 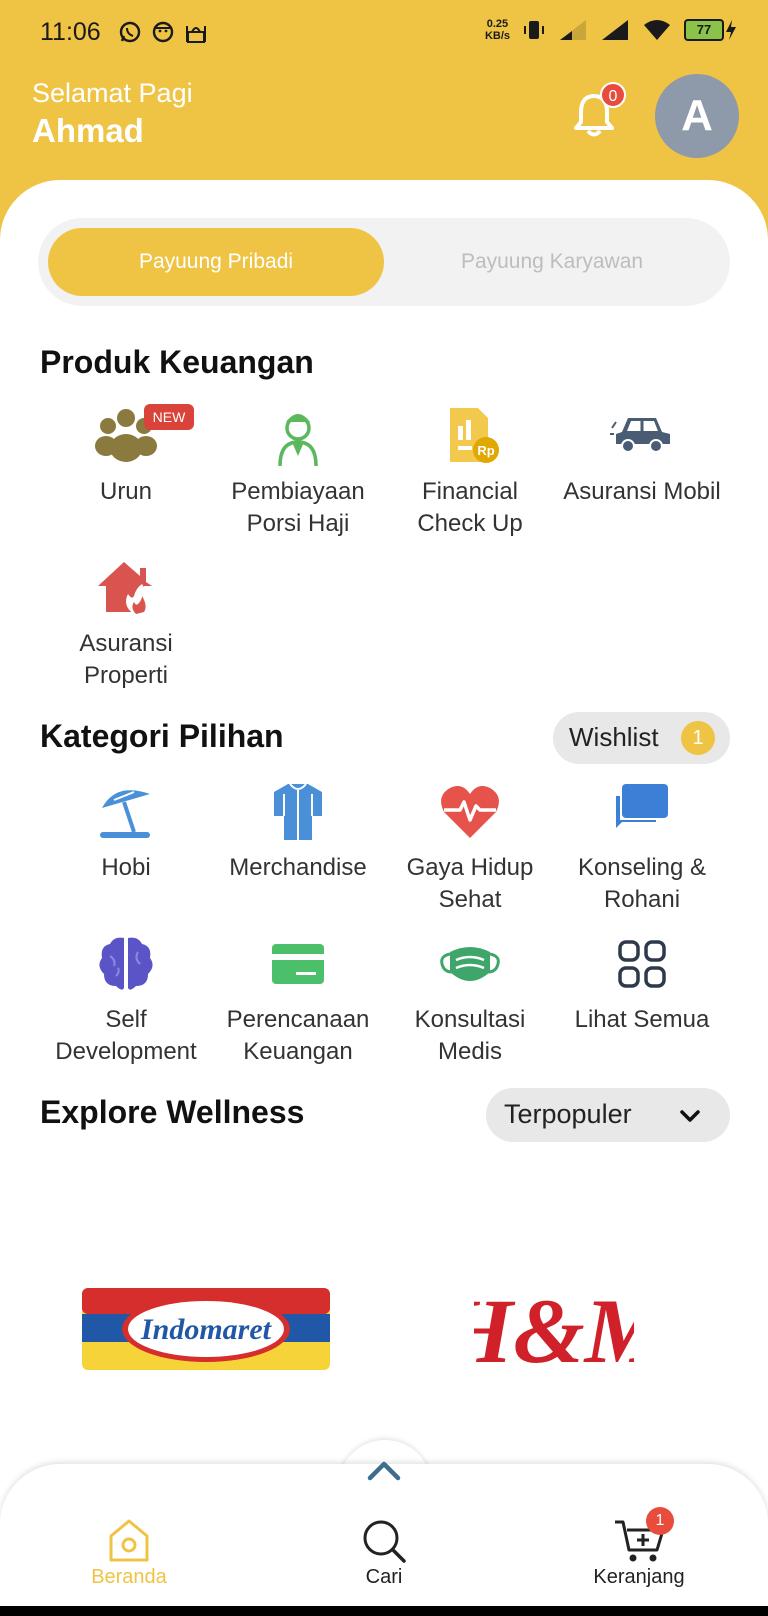 I want to click on whatsapp-icon, so click(x=130, y=32).